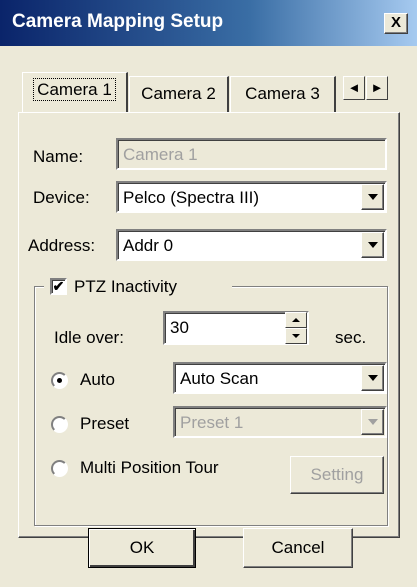 The width and height of the screenshot is (417, 587). I want to click on tab-camera-2: Camera 2, so click(179, 94).